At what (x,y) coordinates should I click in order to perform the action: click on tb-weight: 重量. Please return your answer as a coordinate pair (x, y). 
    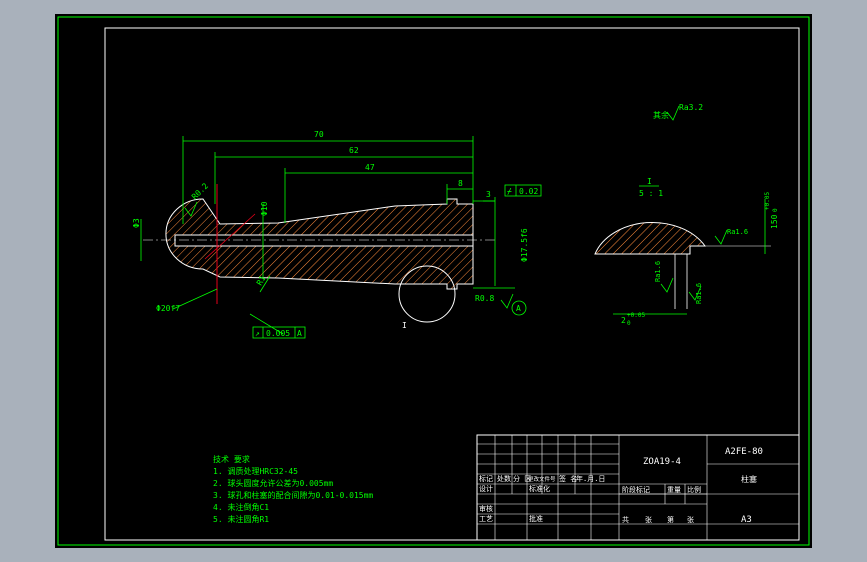
    Looking at the image, I should click on (674, 490).